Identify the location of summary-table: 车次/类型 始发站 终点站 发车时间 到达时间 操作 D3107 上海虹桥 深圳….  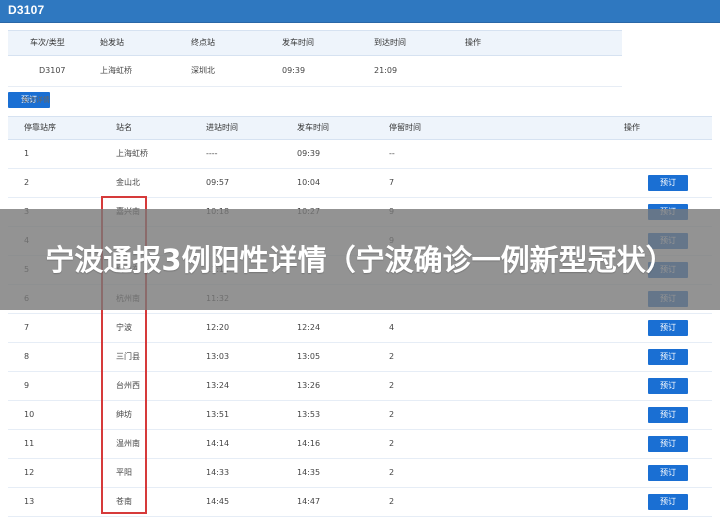
(315, 69).